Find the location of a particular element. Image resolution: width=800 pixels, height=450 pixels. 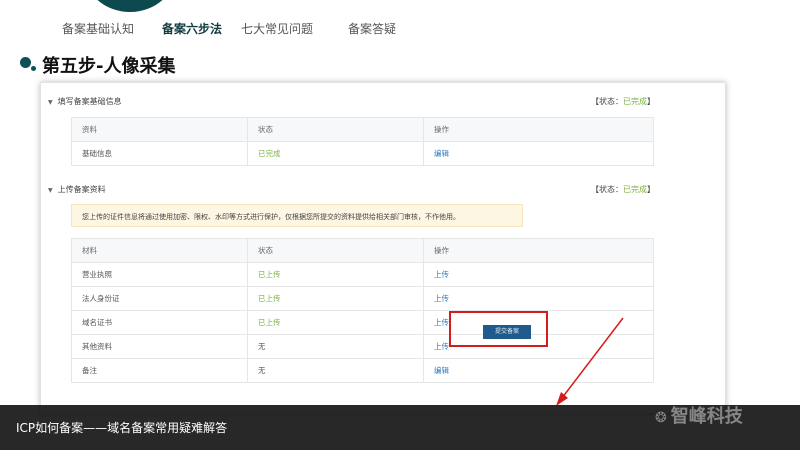

row-status: 已完成 is located at coordinates (335, 153).